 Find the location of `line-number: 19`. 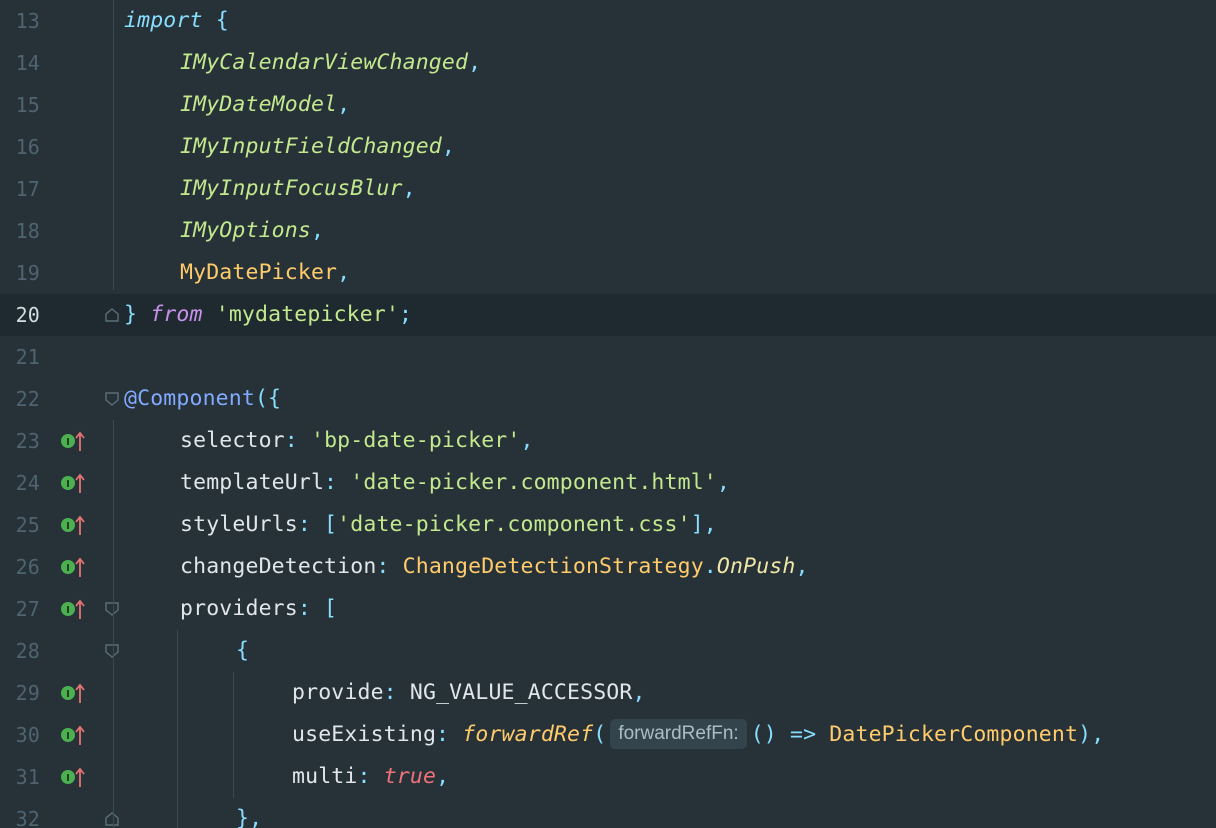

line-number: 19 is located at coordinates (27, 273).